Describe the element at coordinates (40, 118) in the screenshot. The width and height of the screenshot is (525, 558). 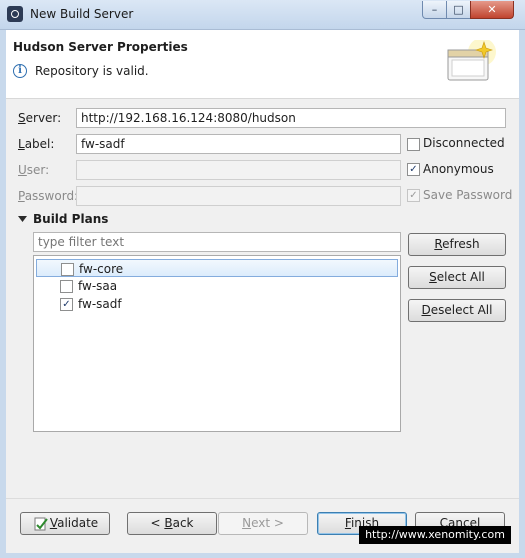
I see `server-label: Server:` at that location.